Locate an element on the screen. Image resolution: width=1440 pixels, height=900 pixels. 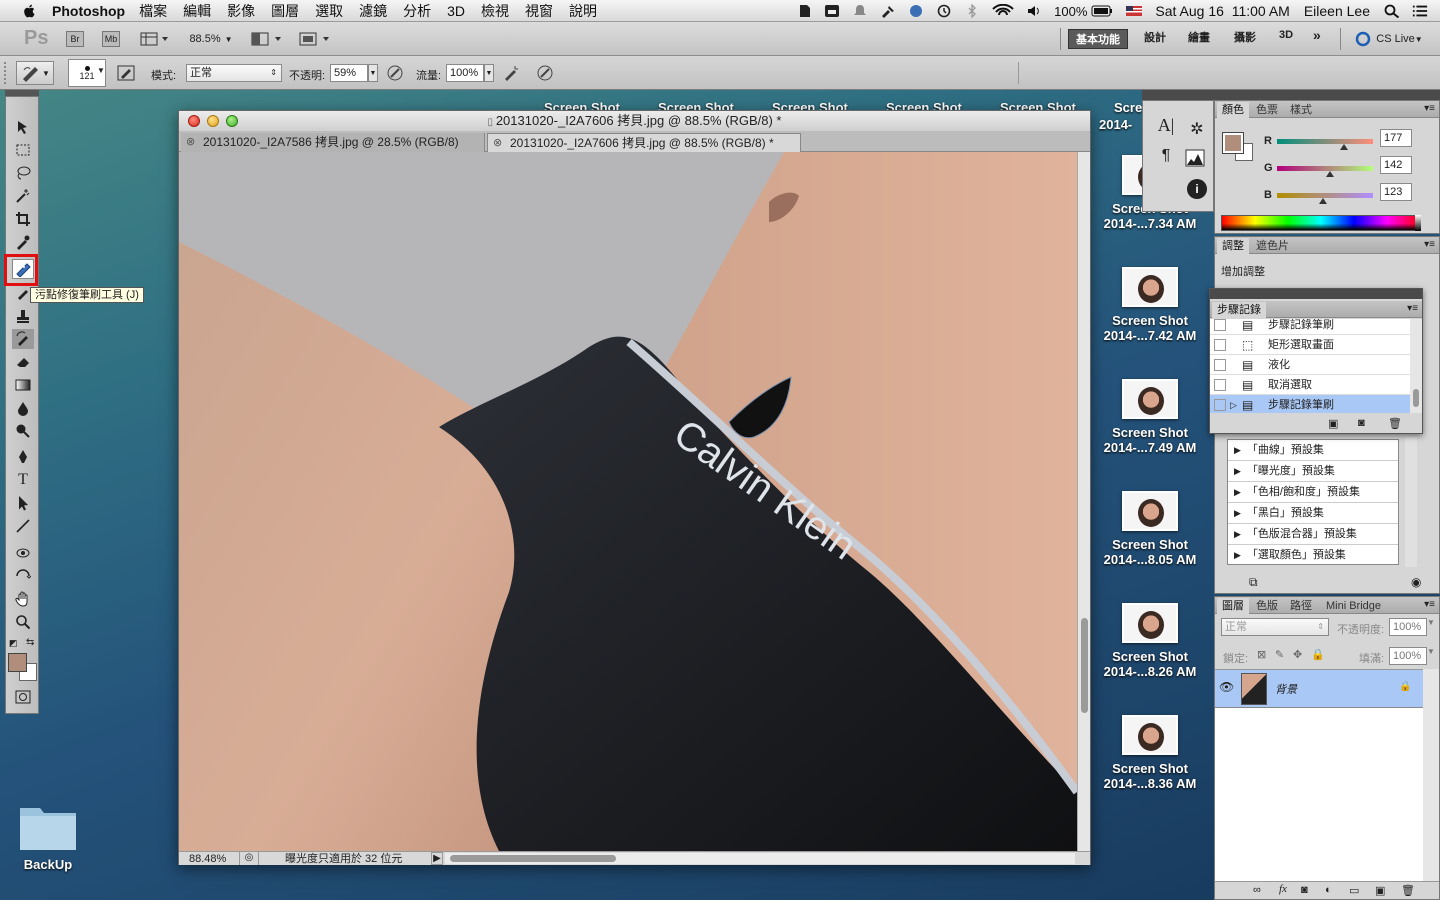
evernote-icon is located at coordinates (804, 11).